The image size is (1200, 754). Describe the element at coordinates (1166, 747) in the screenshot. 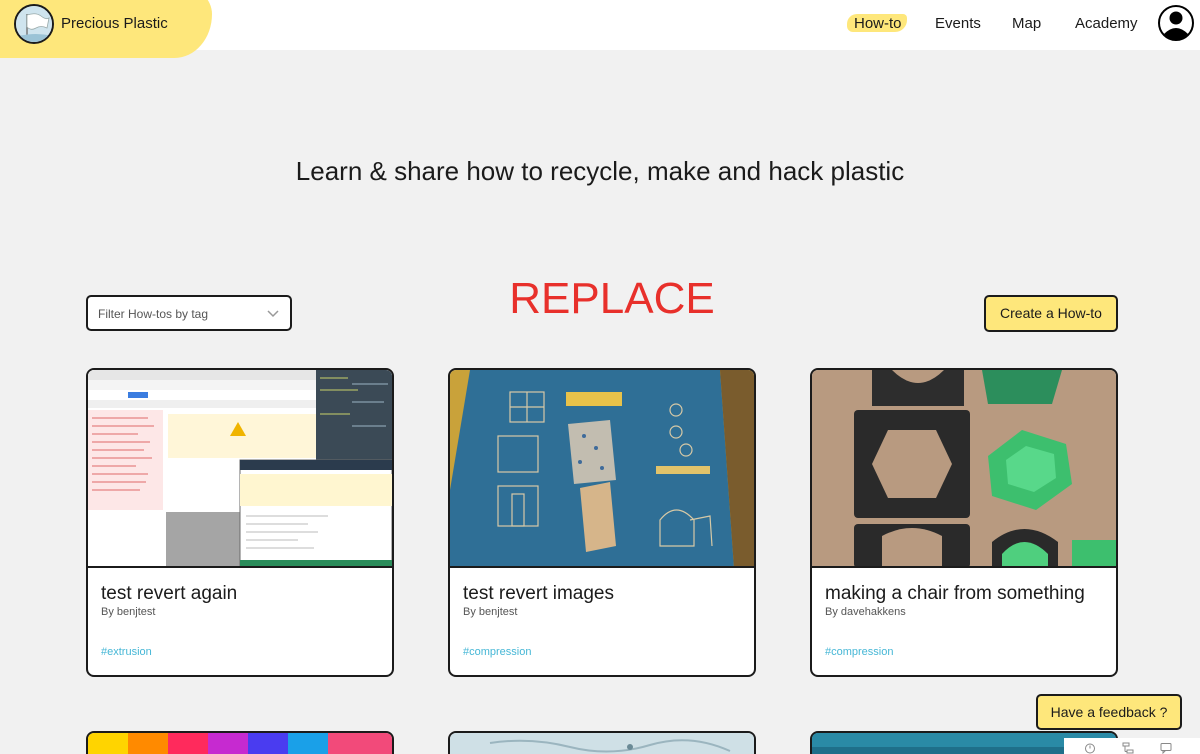

I see `comment-icon` at that location.